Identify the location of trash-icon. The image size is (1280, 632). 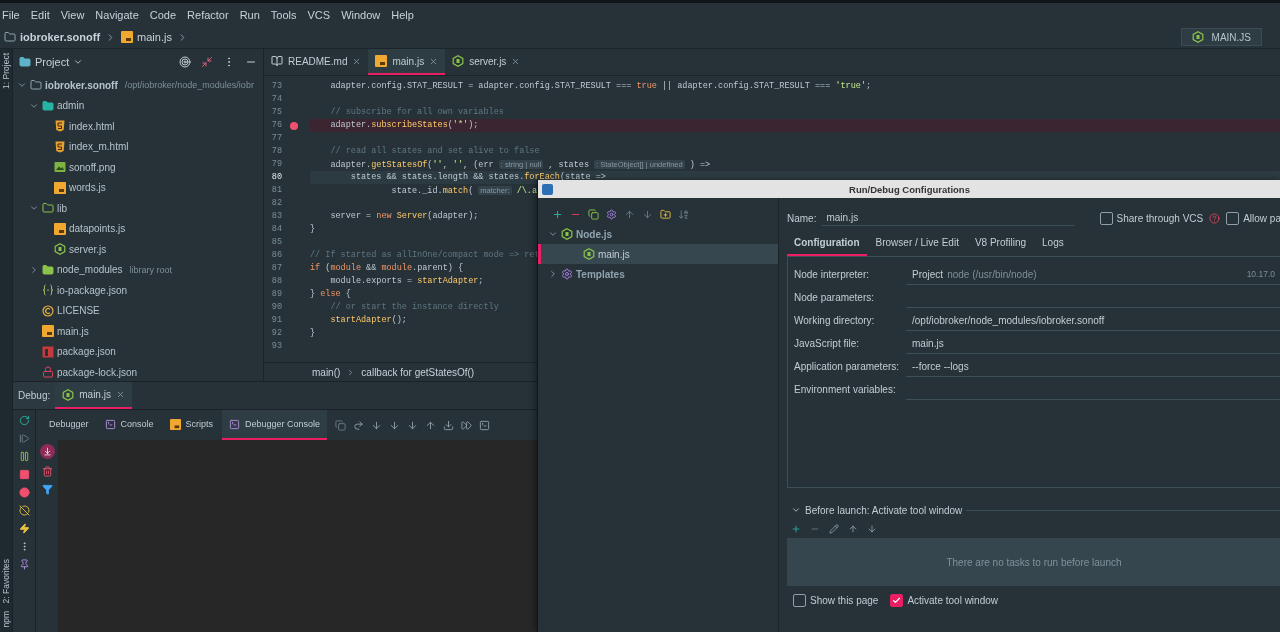
(47, 471).